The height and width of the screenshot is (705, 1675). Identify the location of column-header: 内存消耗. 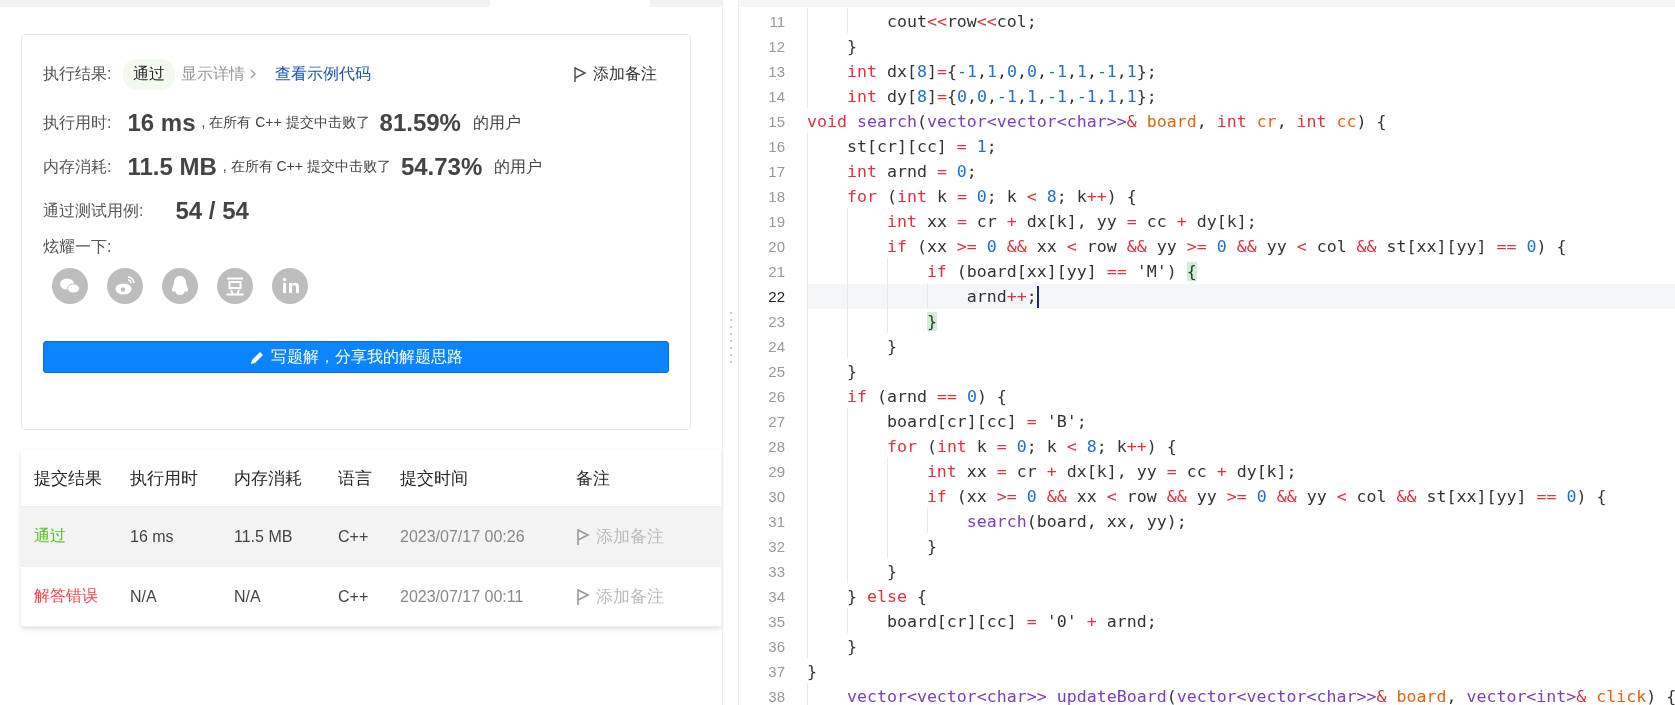
(268, 478).